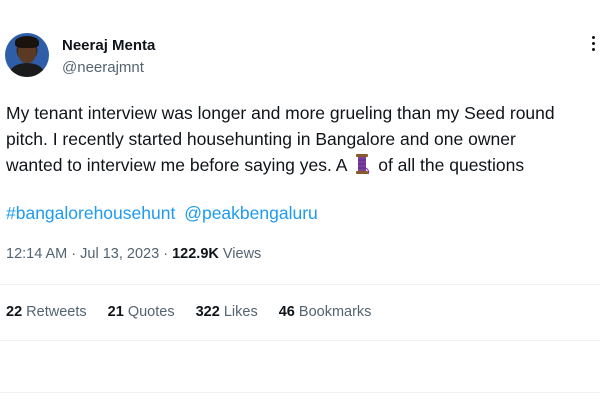  Describe the element at coordinates (240, 312) in the screenshot. I see `stat-label: Likes` at that location.